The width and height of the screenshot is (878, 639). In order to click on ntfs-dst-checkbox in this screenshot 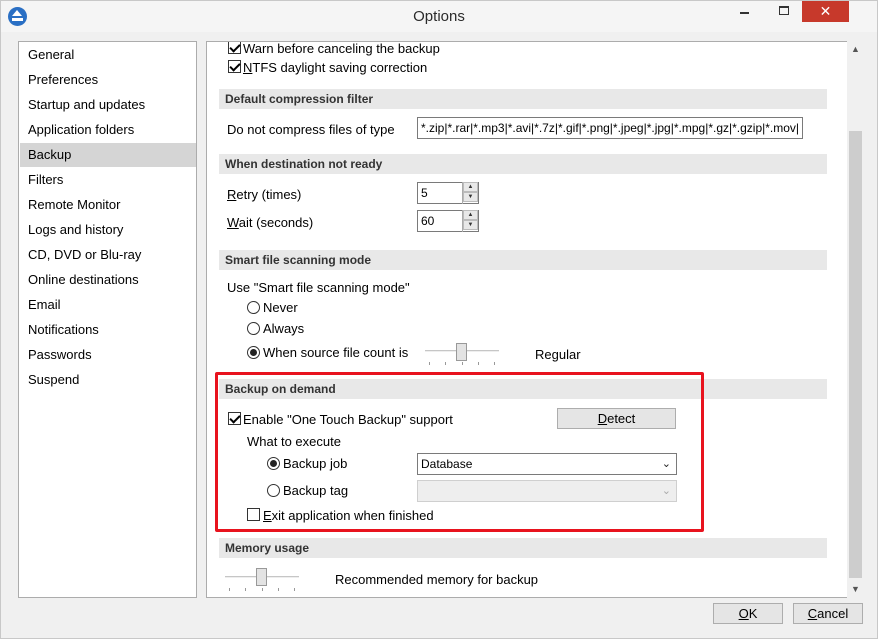, I will do `click(234, 66)`.